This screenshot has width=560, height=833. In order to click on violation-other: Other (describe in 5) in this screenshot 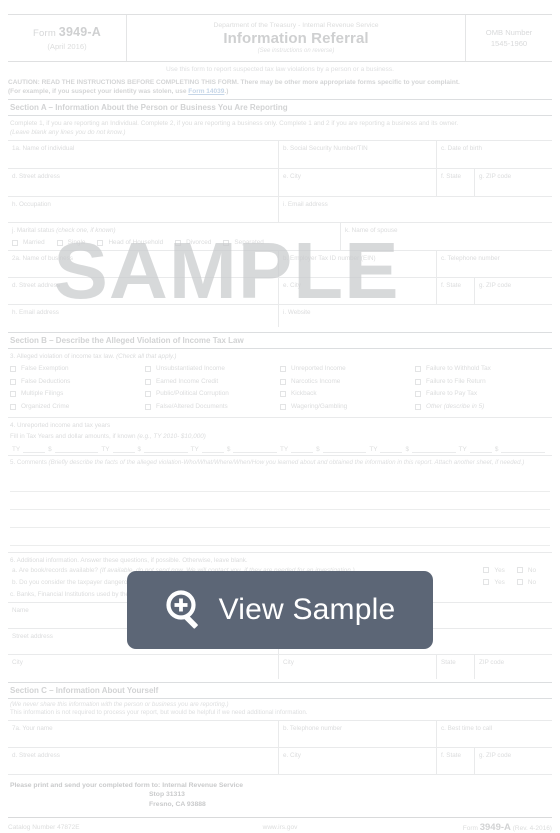, I will do `click(482, 407)`.